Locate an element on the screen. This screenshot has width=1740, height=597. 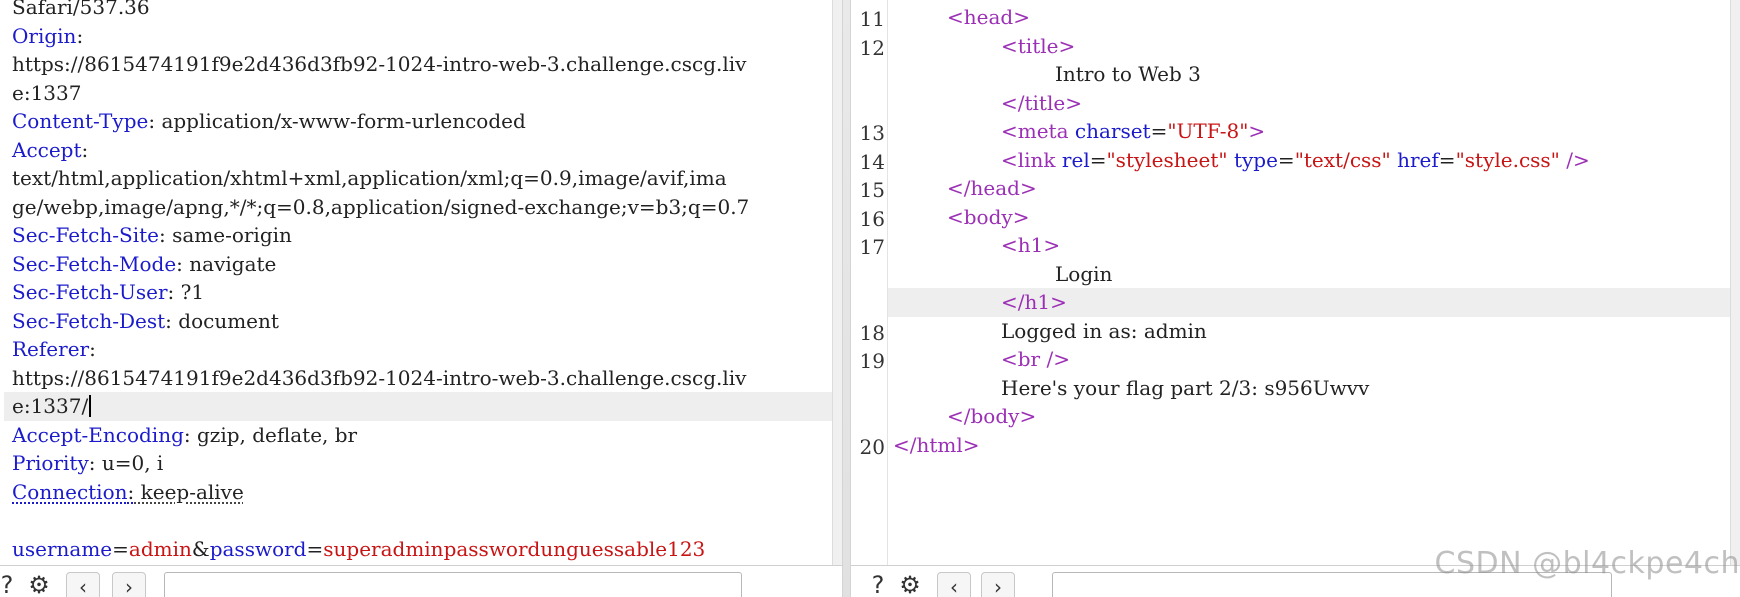
html-text: Logged in as: admin is located at coordinates (1104, 330).